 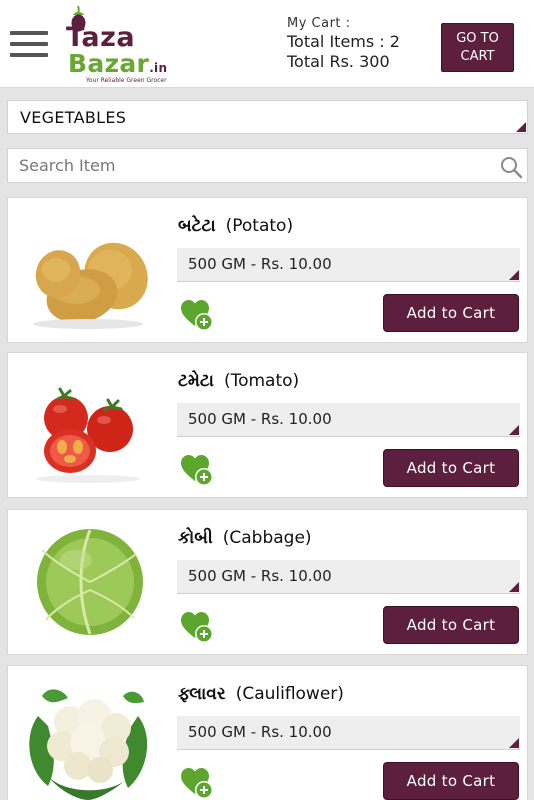 What do you see at coordinates (261, 381) in the screenshot?
I see `product-name-english: (Tomato)` at bounding box center [261, 381].